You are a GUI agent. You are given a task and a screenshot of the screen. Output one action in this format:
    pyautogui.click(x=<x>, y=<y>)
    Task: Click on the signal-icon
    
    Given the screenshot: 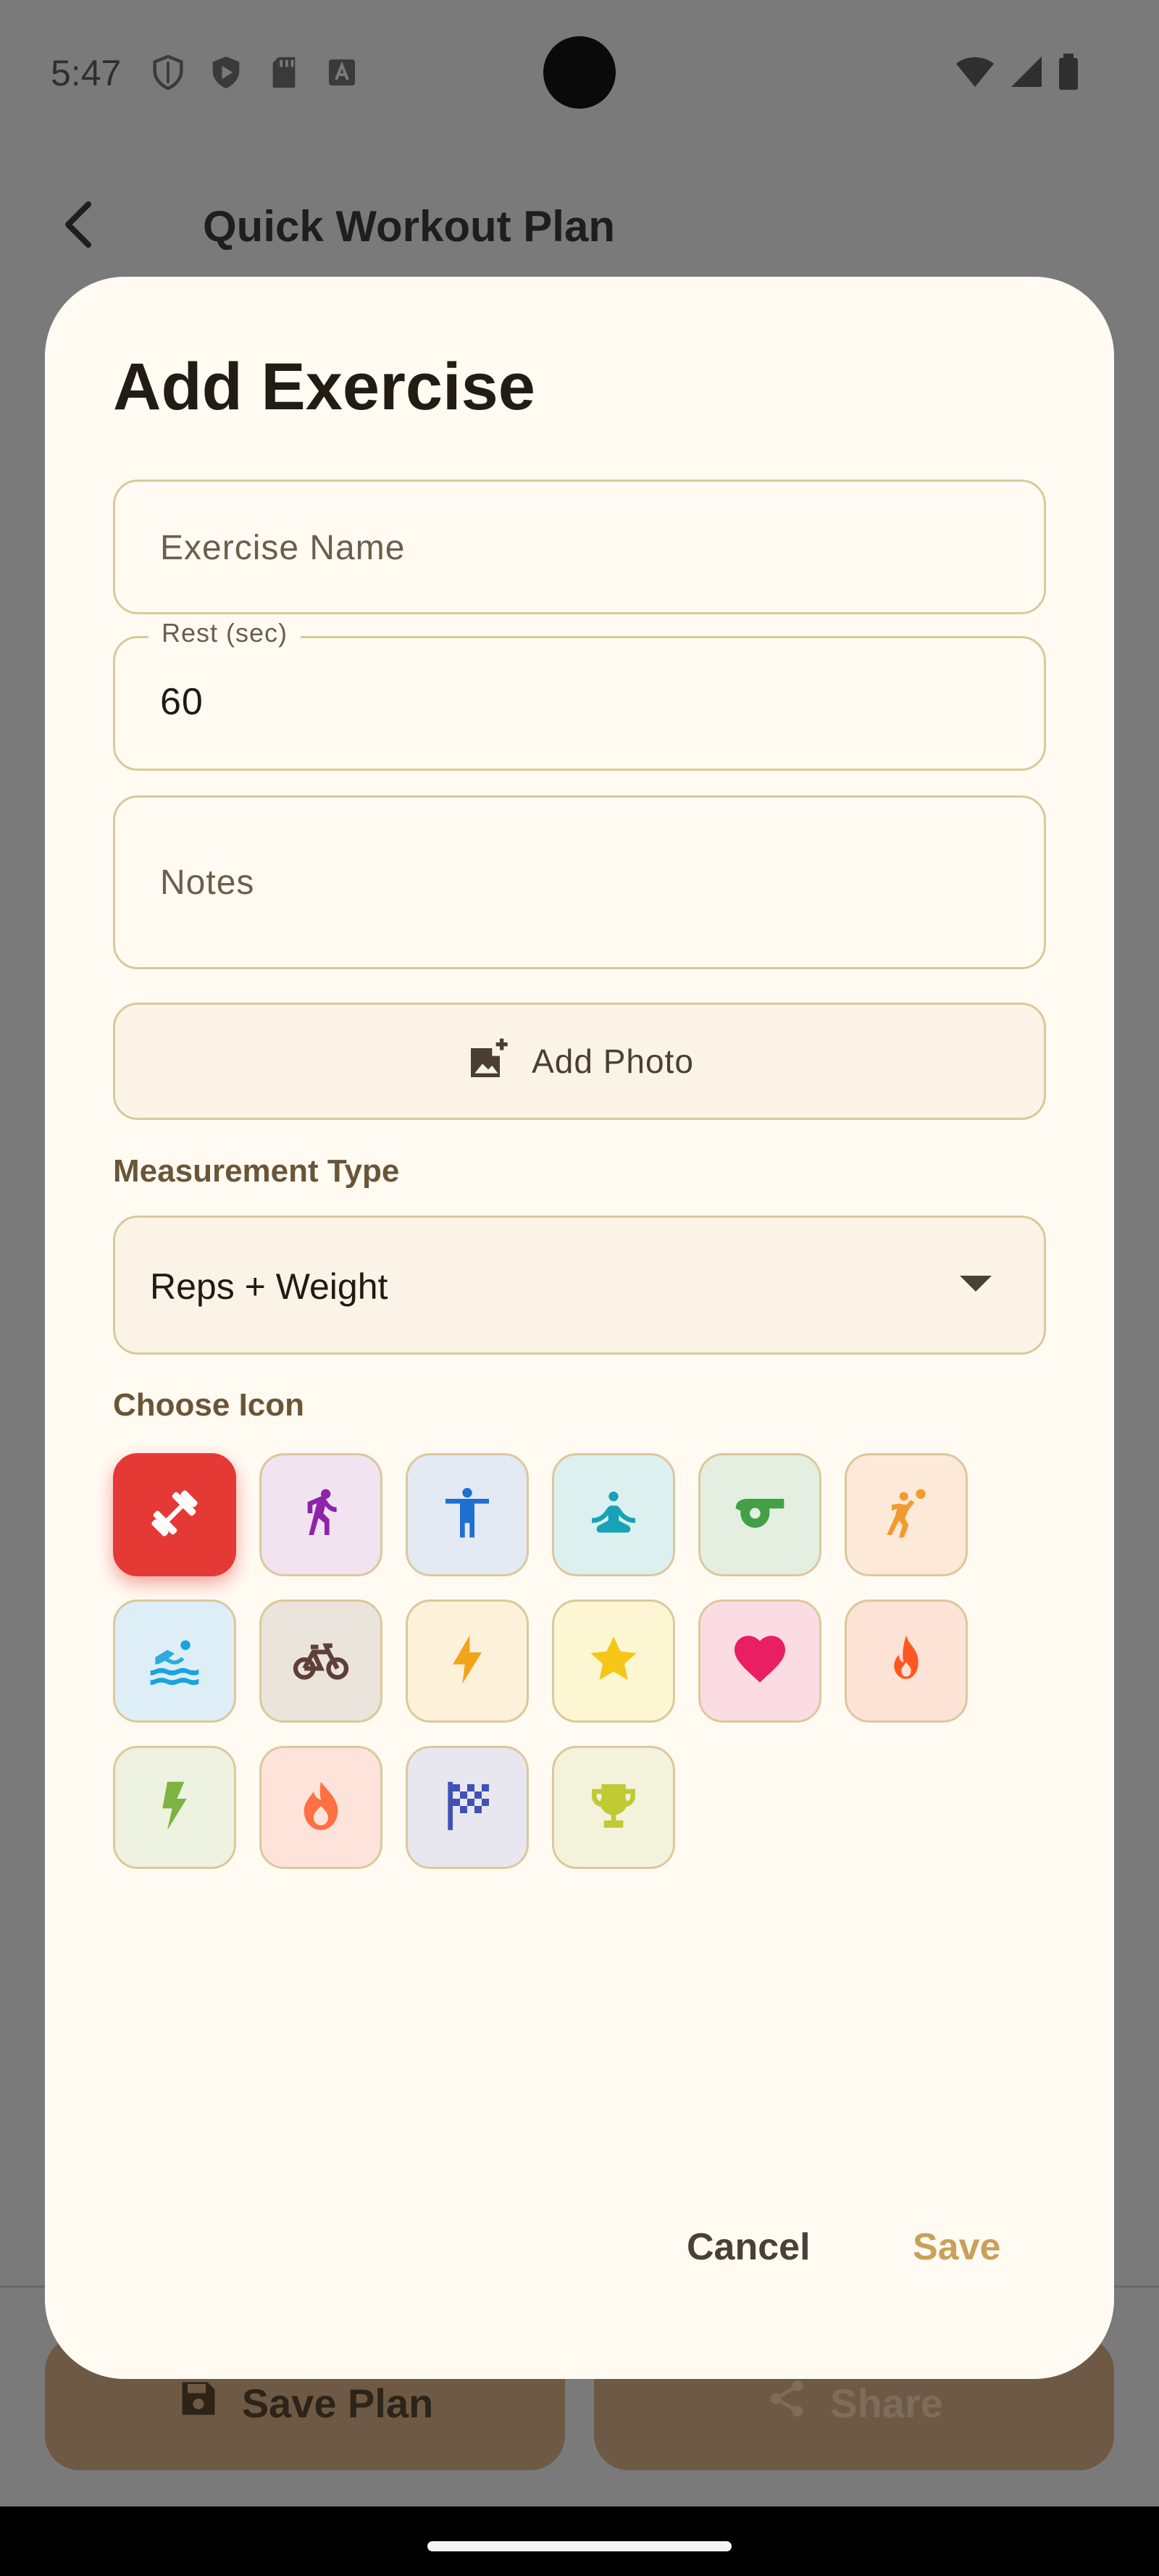 What is the action you would take?
    pyautogui.click(x=1026, y=73)
    